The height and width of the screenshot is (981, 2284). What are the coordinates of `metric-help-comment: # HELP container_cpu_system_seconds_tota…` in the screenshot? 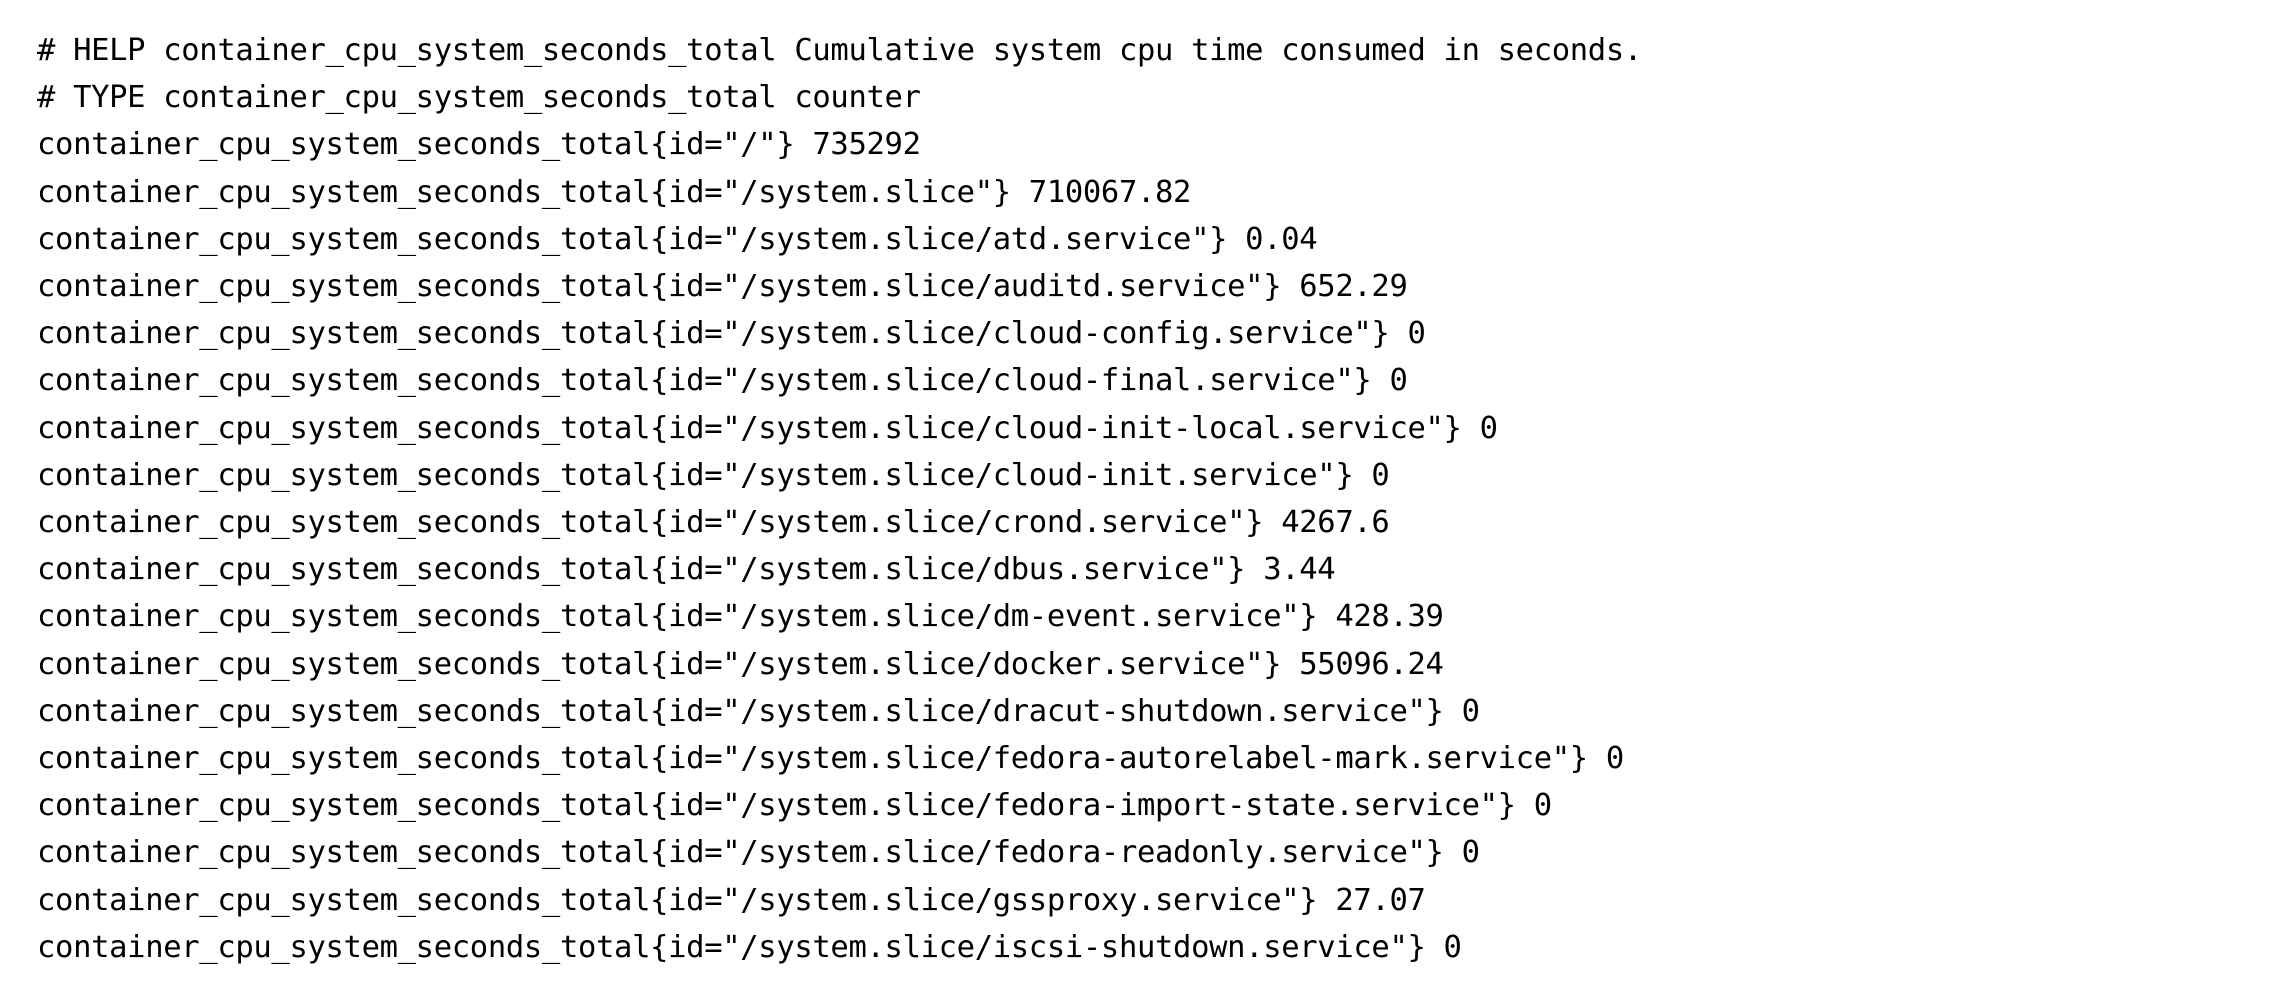 It's located at (839, 50).